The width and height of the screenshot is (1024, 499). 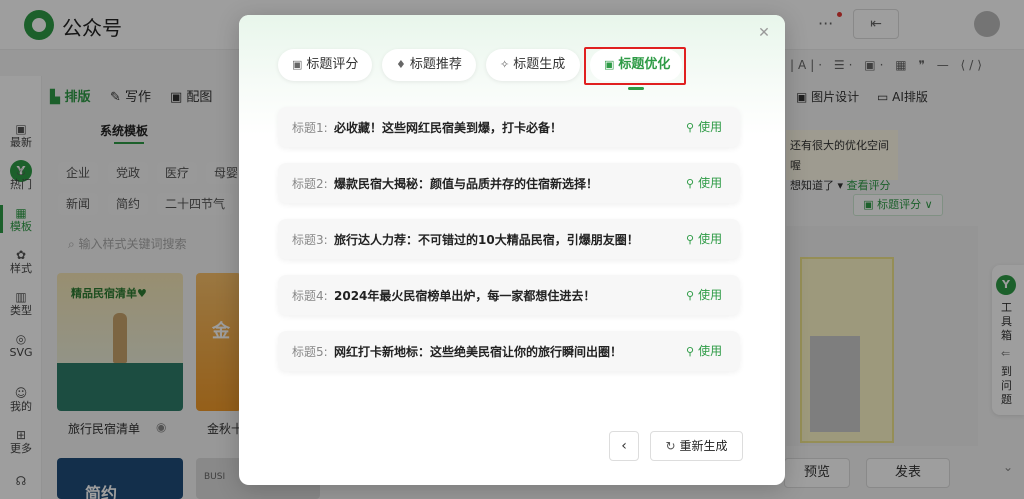 What do you see at coordinates (325, 65) in the screenshot?
I see `tab-title-score: ▣ 标题评分` at bounding box center [325, 65].